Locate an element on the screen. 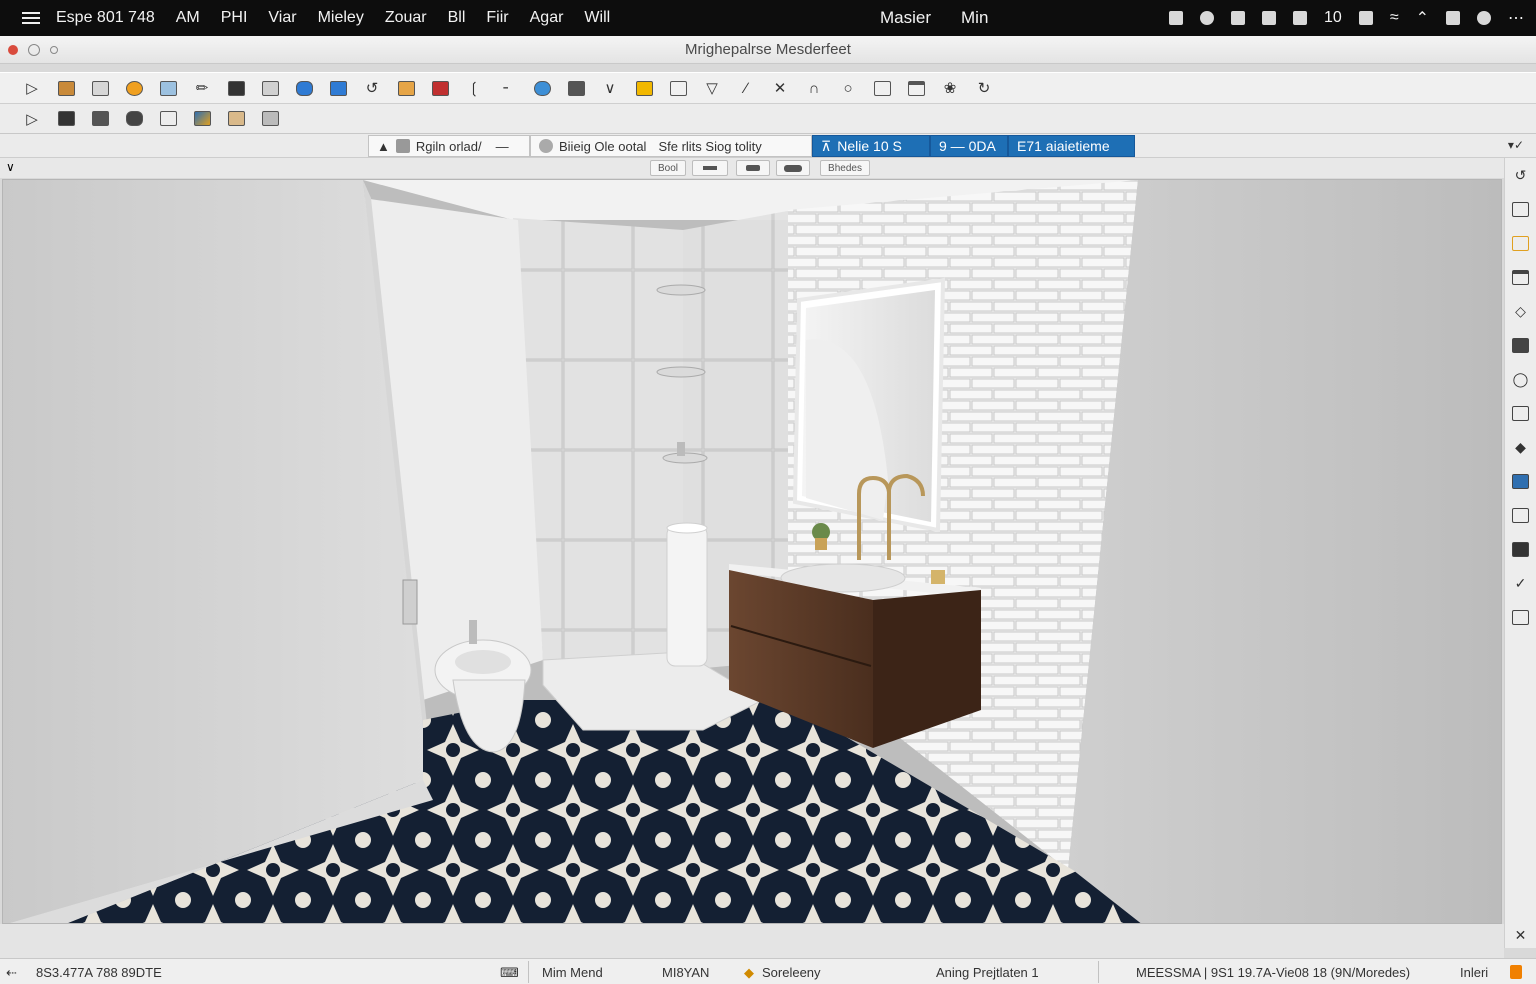  control-icon is located at coordinates (1453, 18).